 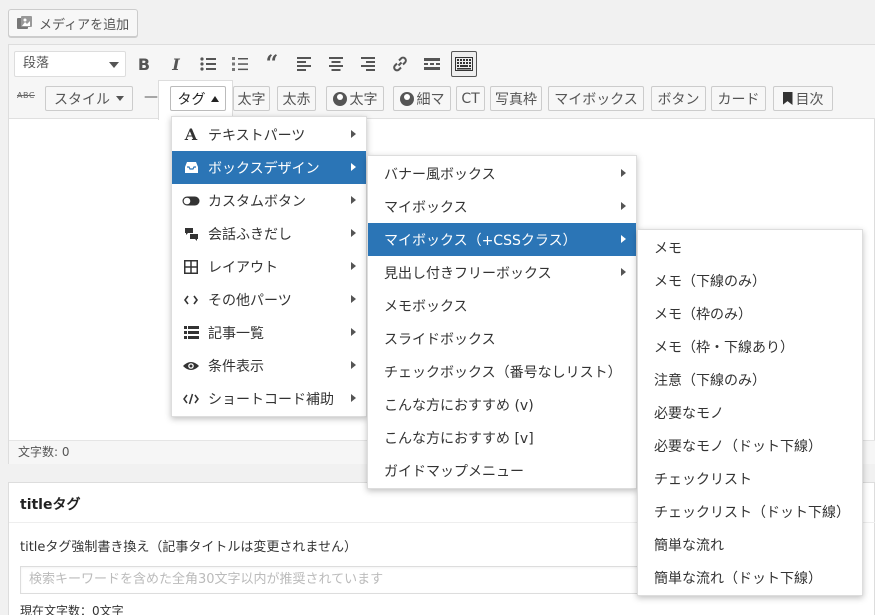 I want to click on photo-frame-quicktag-button: 写真枠, so click(x=516, y=98).